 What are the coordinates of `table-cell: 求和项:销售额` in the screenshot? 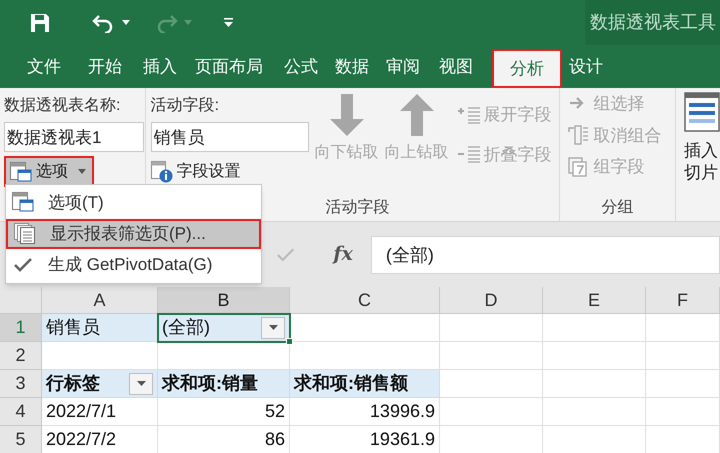 It's located at (365, 384).